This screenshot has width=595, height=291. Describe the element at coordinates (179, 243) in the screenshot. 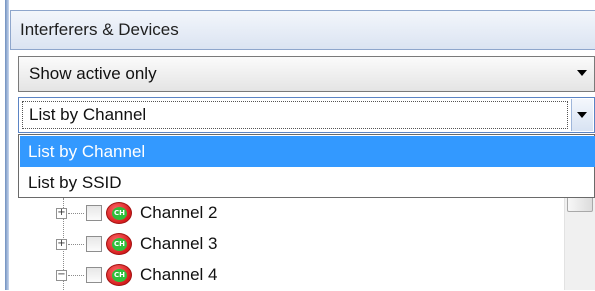

I see `tree-item-label: Channel 3` at that location.